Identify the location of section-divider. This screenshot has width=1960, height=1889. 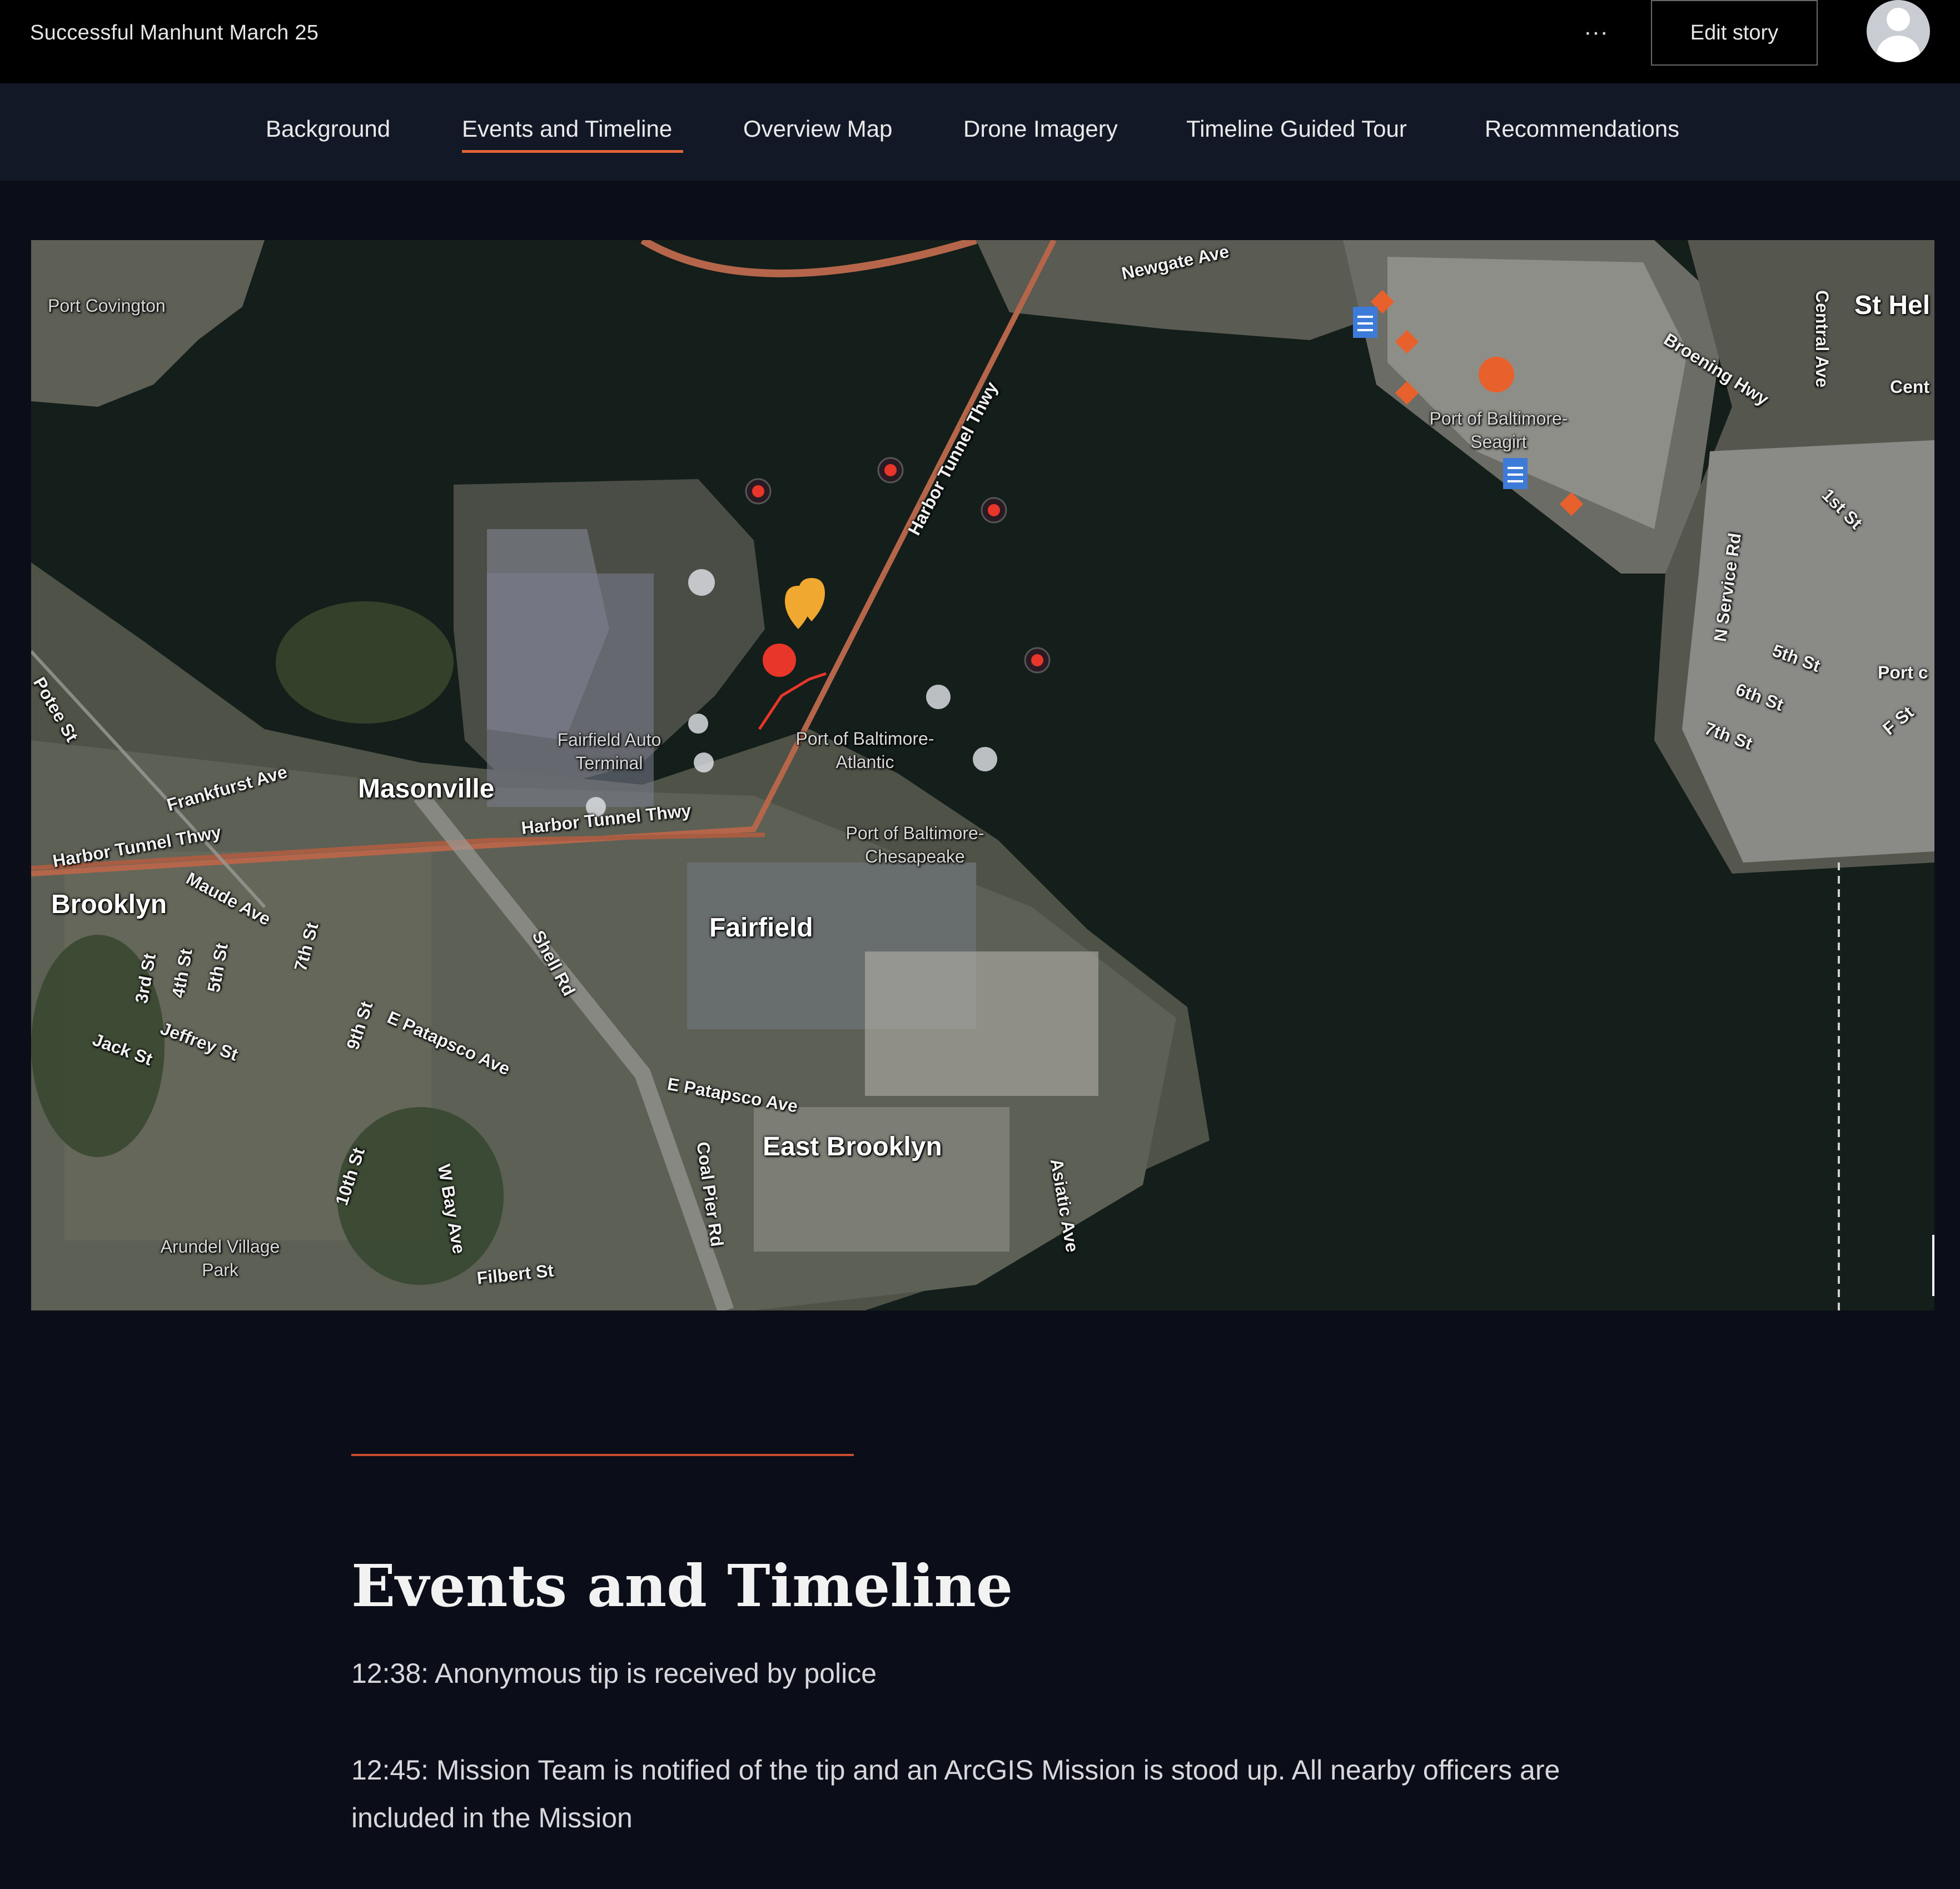
(602, 1455).